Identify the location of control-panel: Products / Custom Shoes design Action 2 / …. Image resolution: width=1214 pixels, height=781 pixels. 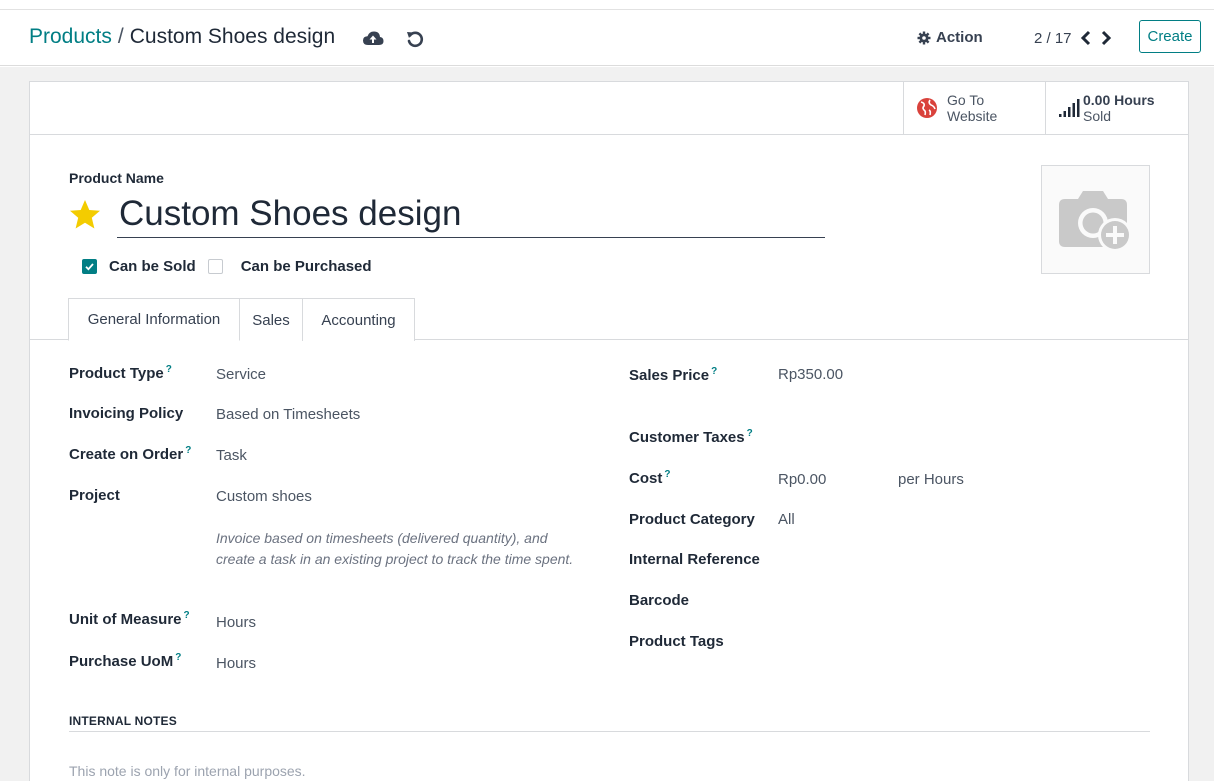
(607, 38).